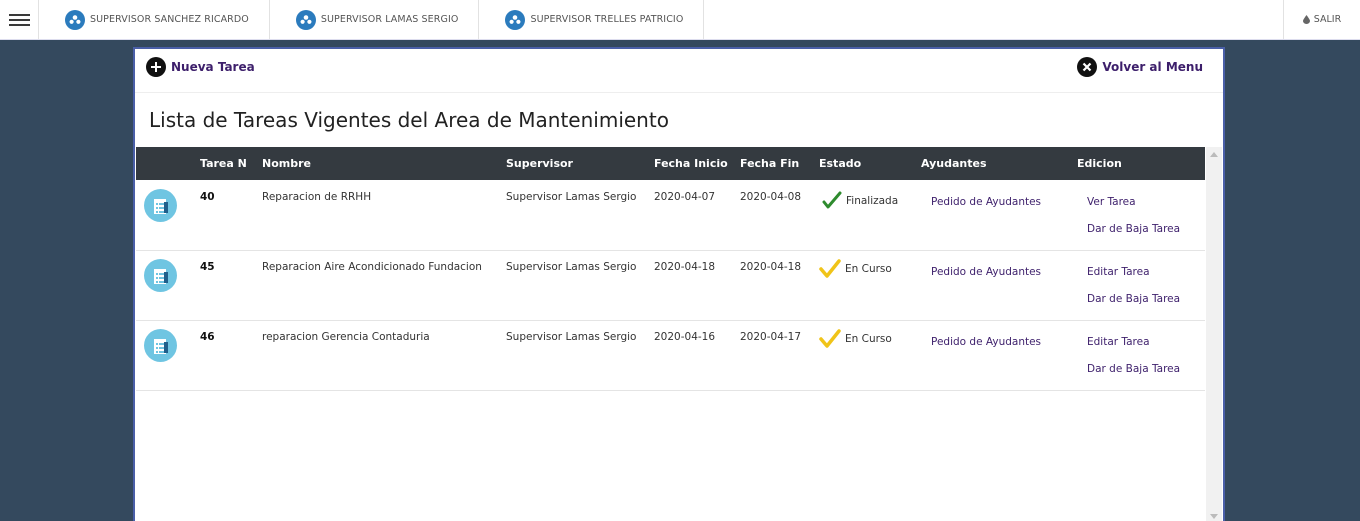 The width and height of the screenshot is (1360, 521). I want to click on green-check-icon, so click(832, 200).